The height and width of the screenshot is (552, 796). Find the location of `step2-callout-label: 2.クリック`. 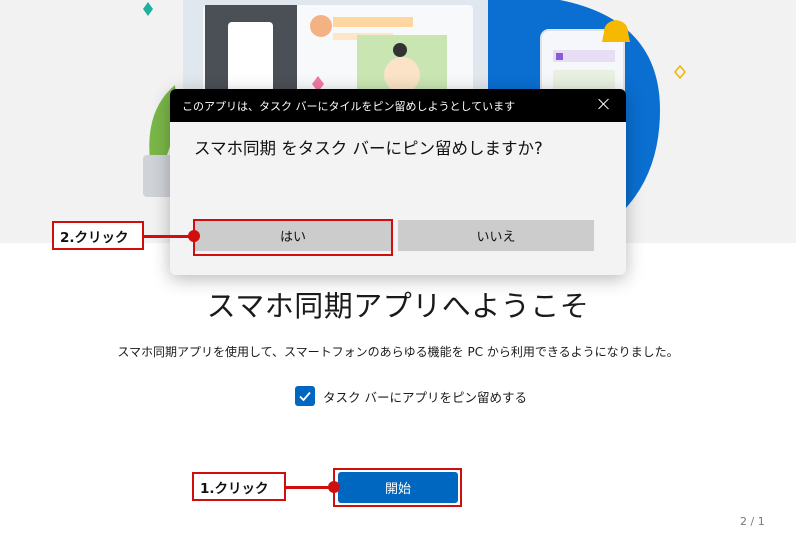

step2-callout-label: 2.クリック is located at coordinates (94, 237).